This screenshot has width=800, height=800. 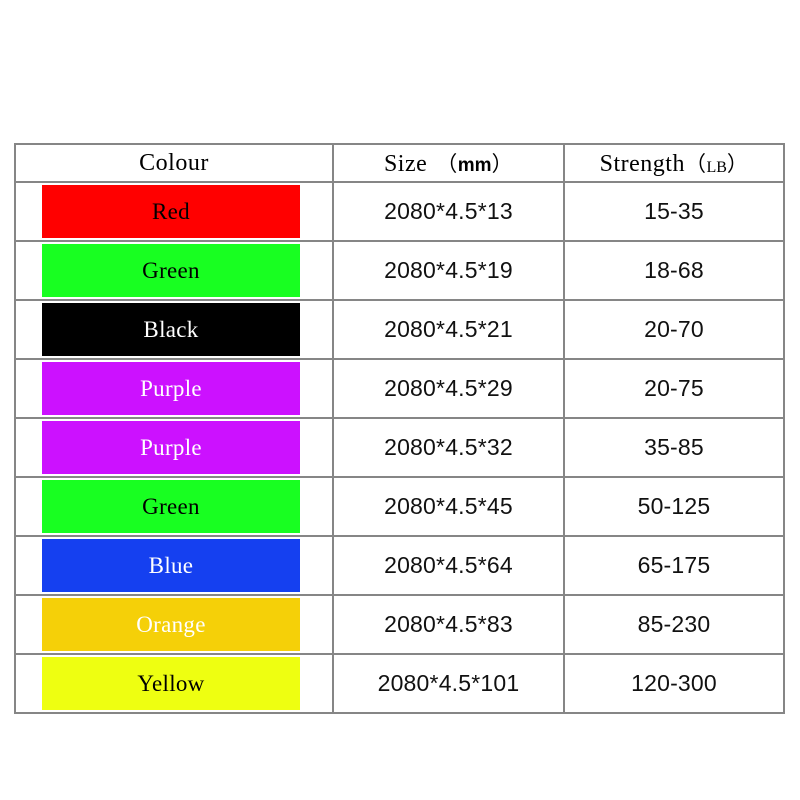 What do you see at coordinates (642, 164) in the screenshot?
I see `column-header-strength-label: Strength` at bounding box center [642, 164].